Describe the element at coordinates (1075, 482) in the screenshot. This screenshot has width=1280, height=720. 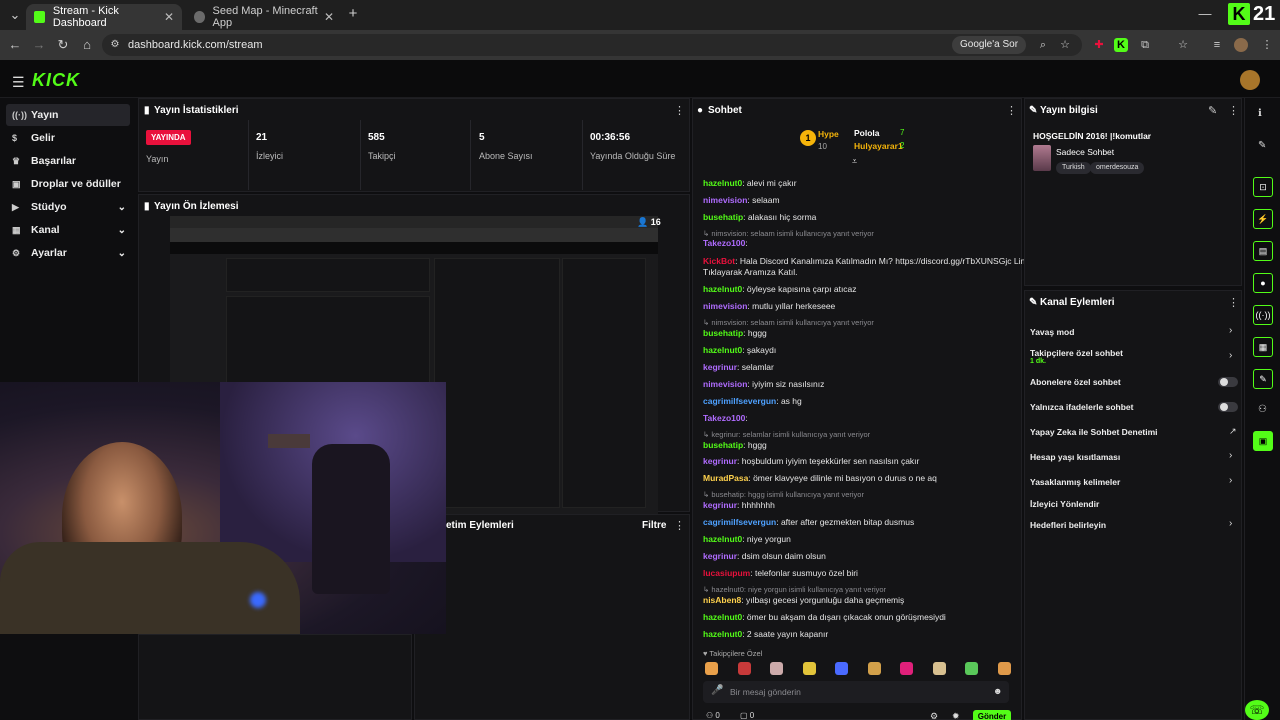
I see `action-banned-words: Yasaklanmış kelimeler` at that location.